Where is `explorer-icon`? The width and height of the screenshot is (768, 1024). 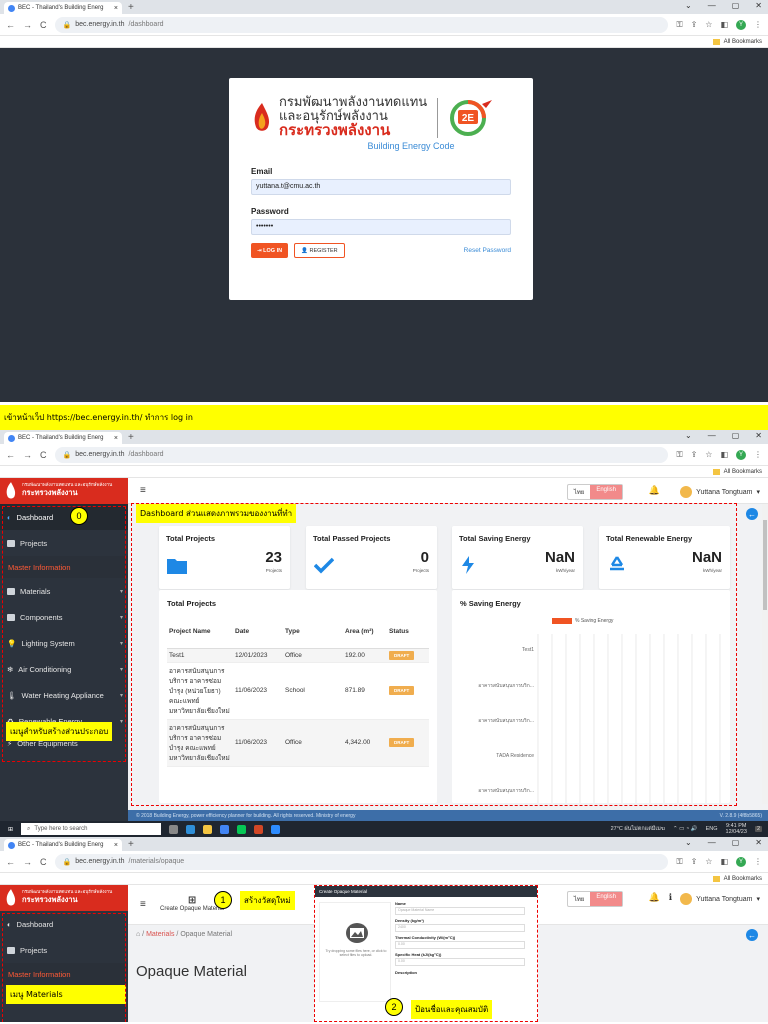
explorer-icon is located at coordinates (208, 829).